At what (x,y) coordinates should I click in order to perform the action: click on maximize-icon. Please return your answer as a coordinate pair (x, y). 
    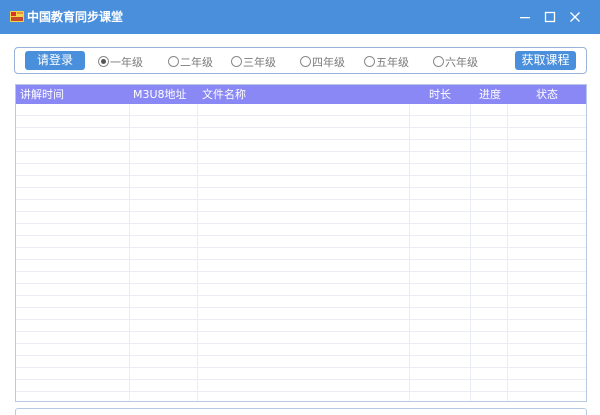
    Looking at the image, I should click on (550, 17).